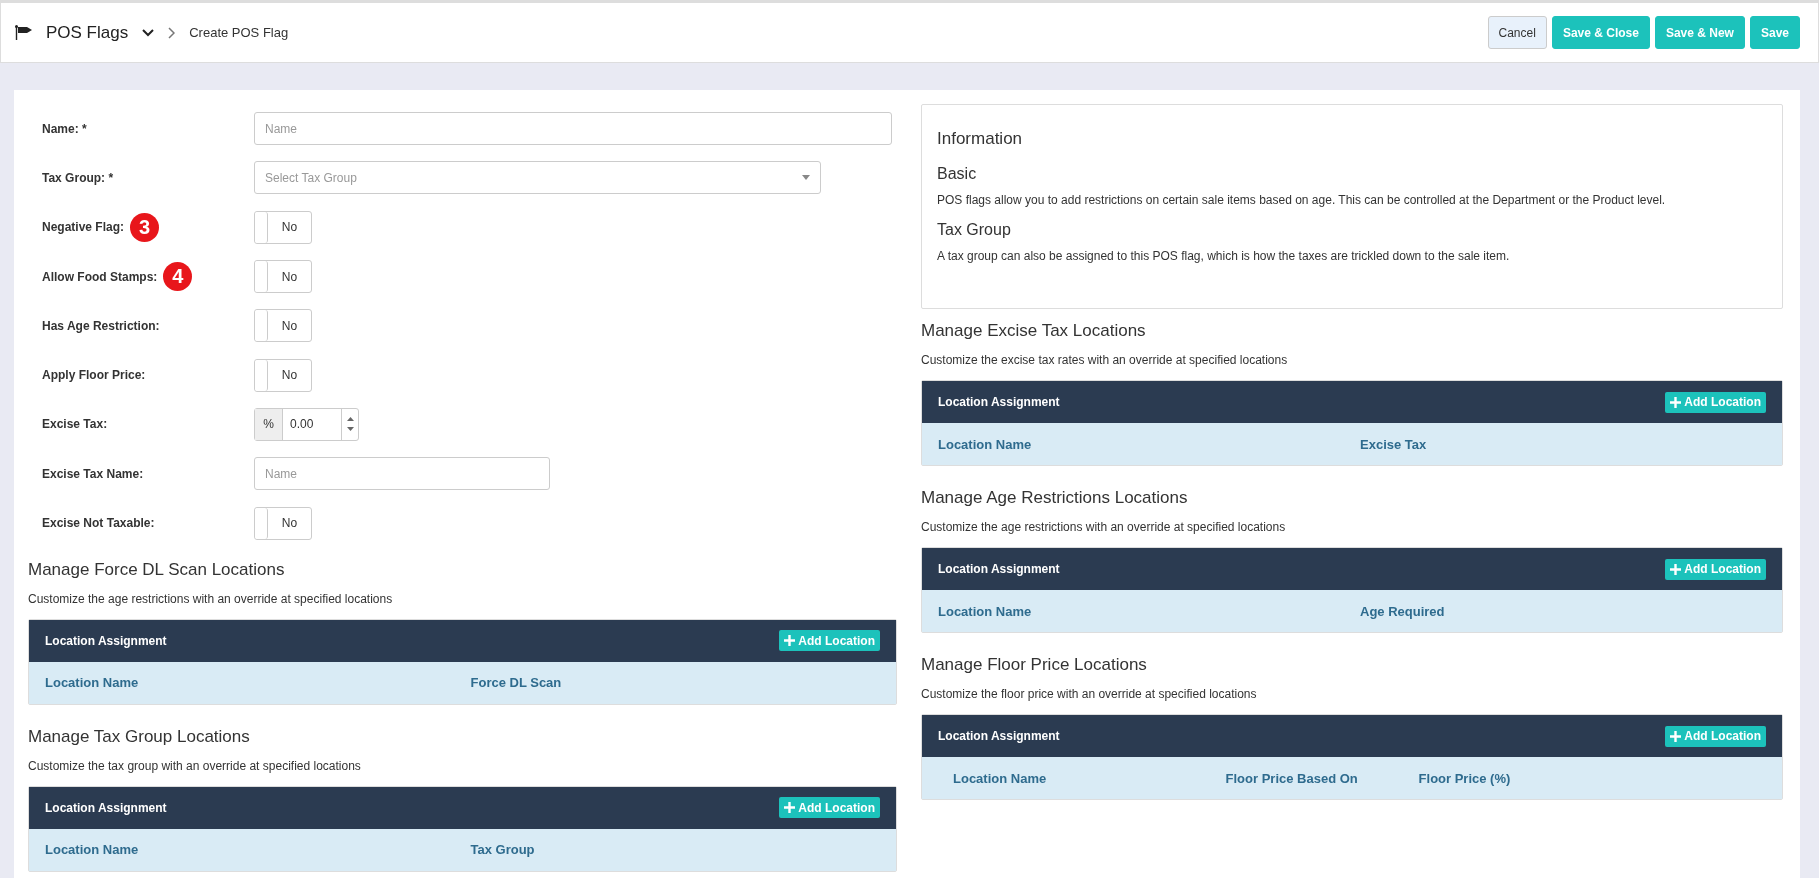 The width and height of the screenshot is (1819, 878). What do you see at coordinates (1517, 32) in the screenshot?
I see `cancel-button: Cancel` at bounding box center [1517, 32].